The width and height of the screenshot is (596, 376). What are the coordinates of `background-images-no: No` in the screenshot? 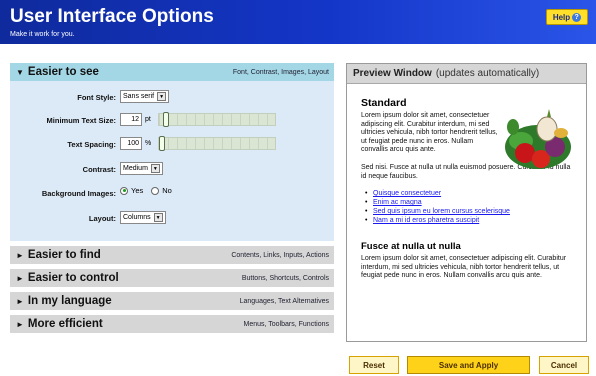 It's located at (161, 190).